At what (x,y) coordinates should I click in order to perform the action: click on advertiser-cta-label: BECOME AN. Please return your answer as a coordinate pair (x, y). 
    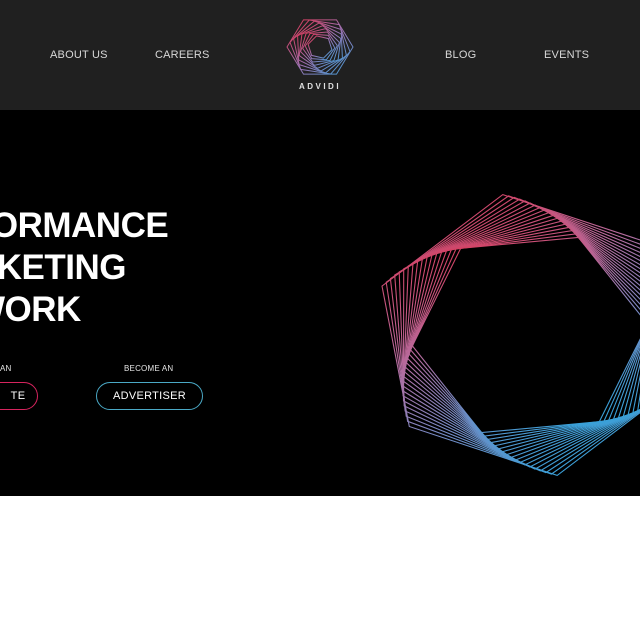
    Looking at the image, I should click on (149, 368).